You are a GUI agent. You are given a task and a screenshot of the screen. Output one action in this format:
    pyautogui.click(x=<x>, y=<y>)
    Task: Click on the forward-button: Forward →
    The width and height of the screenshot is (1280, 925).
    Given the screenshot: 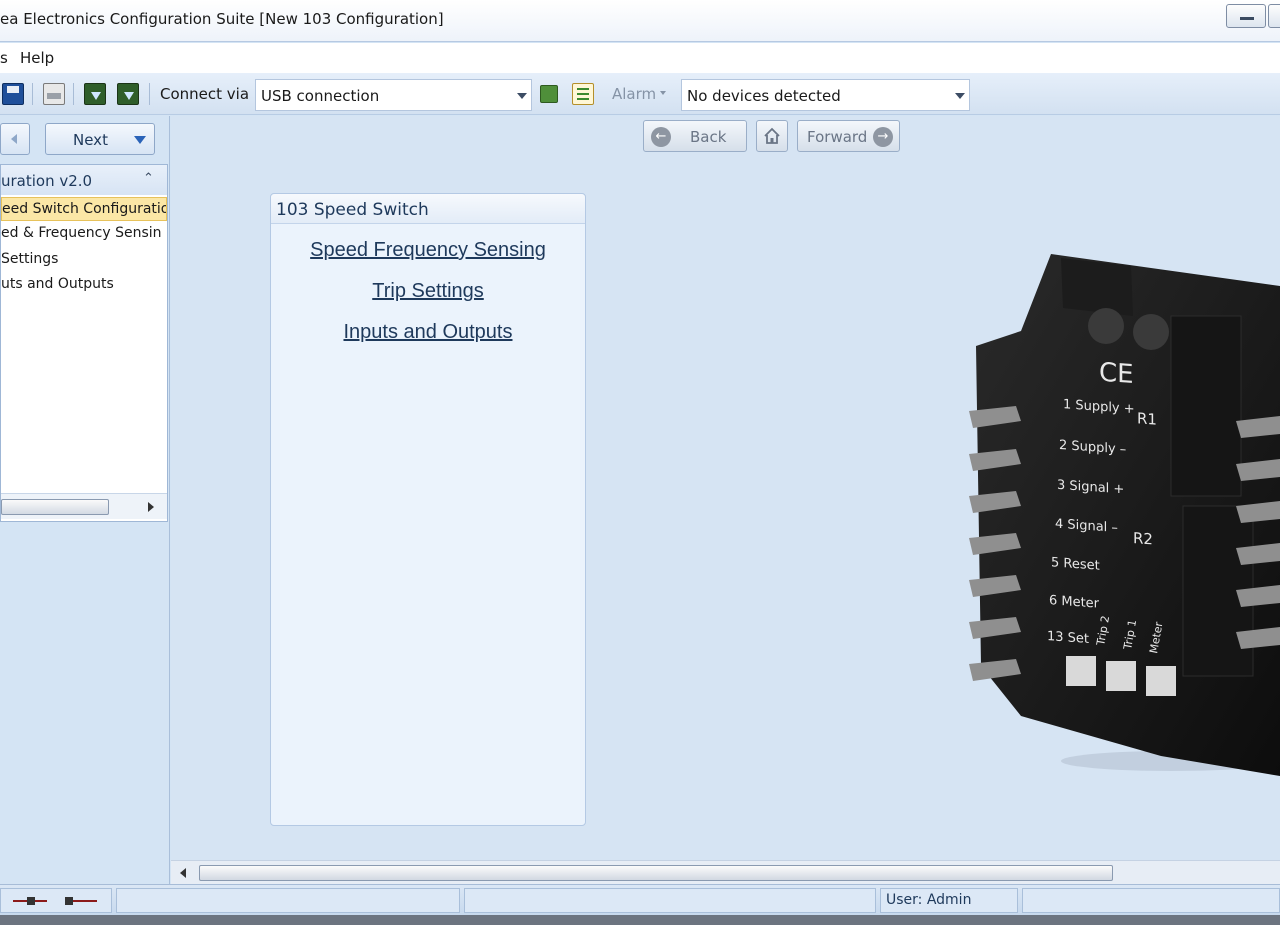 What is the action you would take?
    pyautogui.click(x=848, y=136)
    